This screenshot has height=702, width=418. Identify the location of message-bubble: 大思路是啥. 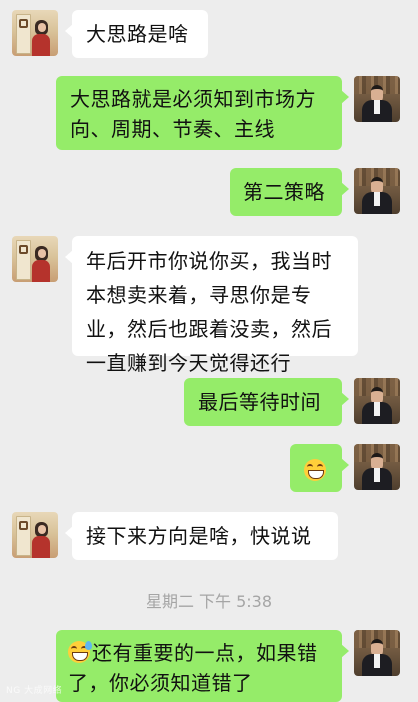
(136, 34).